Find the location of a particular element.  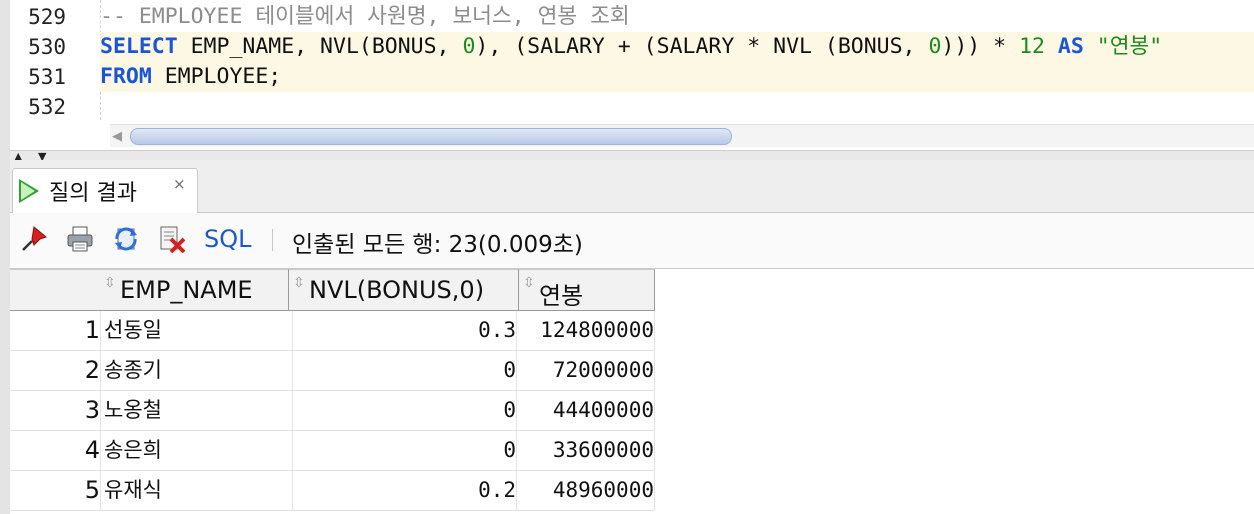

keyword-from: FROM is located at coordinates (126, 76).